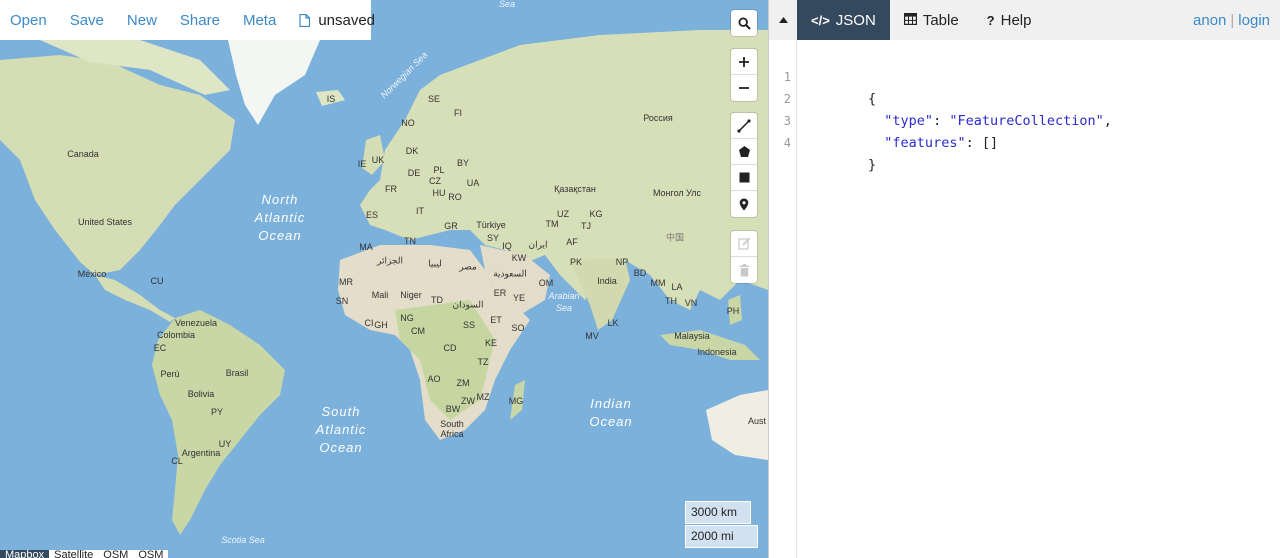 The image size is (1280, 558). Describe the element at coordinates (468, 266) in the screenshot. I see `map-label: مصر` at that location.